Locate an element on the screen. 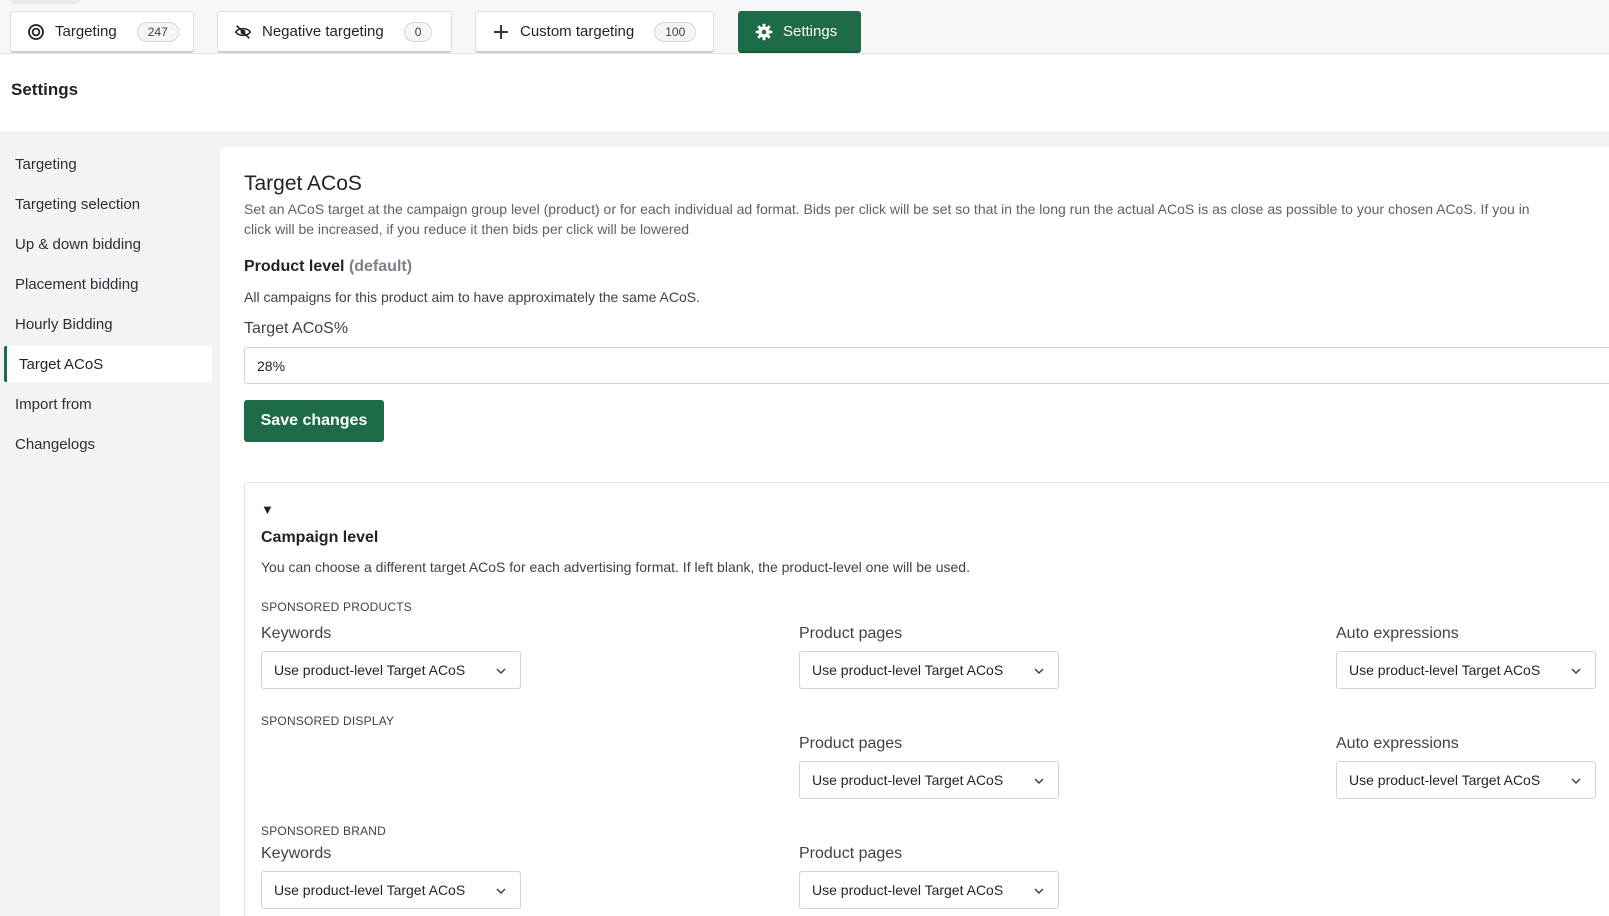  sp-keywords-select: Use product-level Target ACoS is located at coordinates (391, 670).